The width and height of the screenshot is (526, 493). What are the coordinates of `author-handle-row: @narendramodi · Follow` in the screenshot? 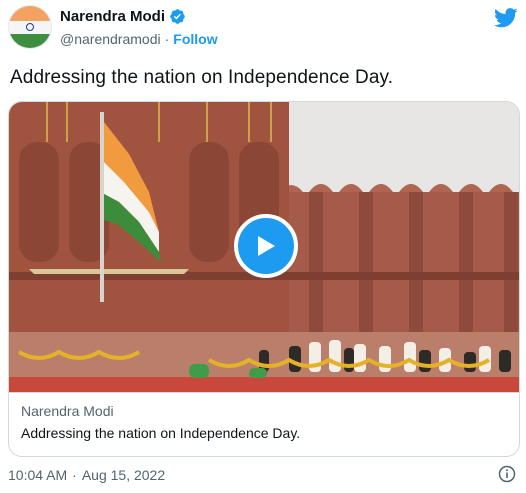 It's located at (139, 39).